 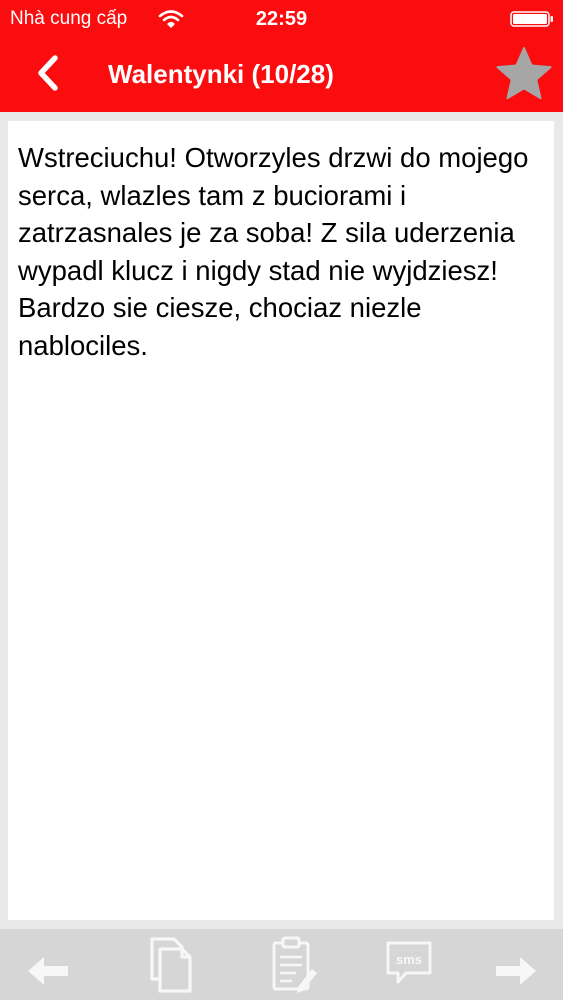 I want to click on sms-button: sms, so click(x=409, y=965).